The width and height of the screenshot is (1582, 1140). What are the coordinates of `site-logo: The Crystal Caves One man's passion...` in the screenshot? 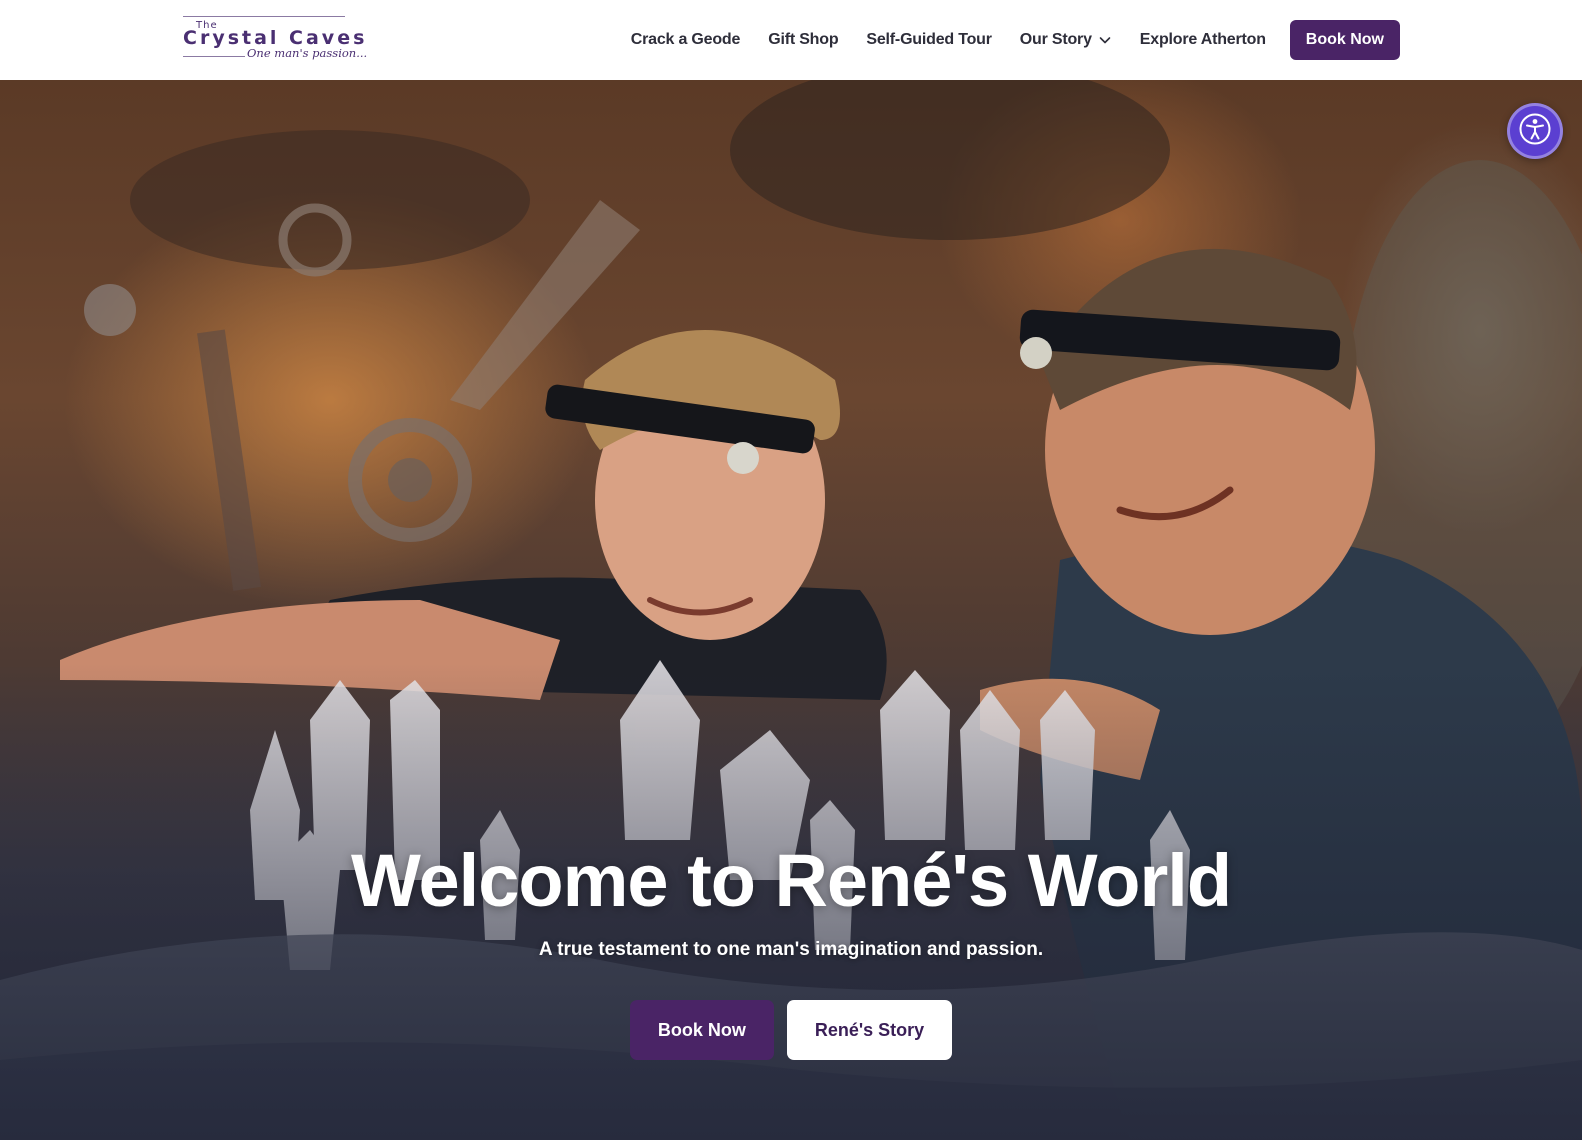 It's located at (275, 39).